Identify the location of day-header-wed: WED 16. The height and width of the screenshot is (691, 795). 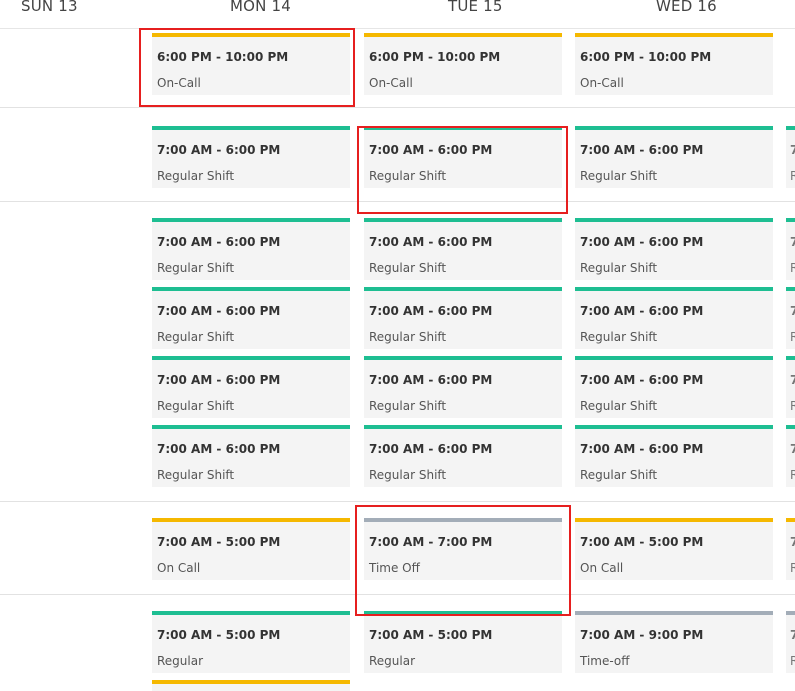
(686, 7).